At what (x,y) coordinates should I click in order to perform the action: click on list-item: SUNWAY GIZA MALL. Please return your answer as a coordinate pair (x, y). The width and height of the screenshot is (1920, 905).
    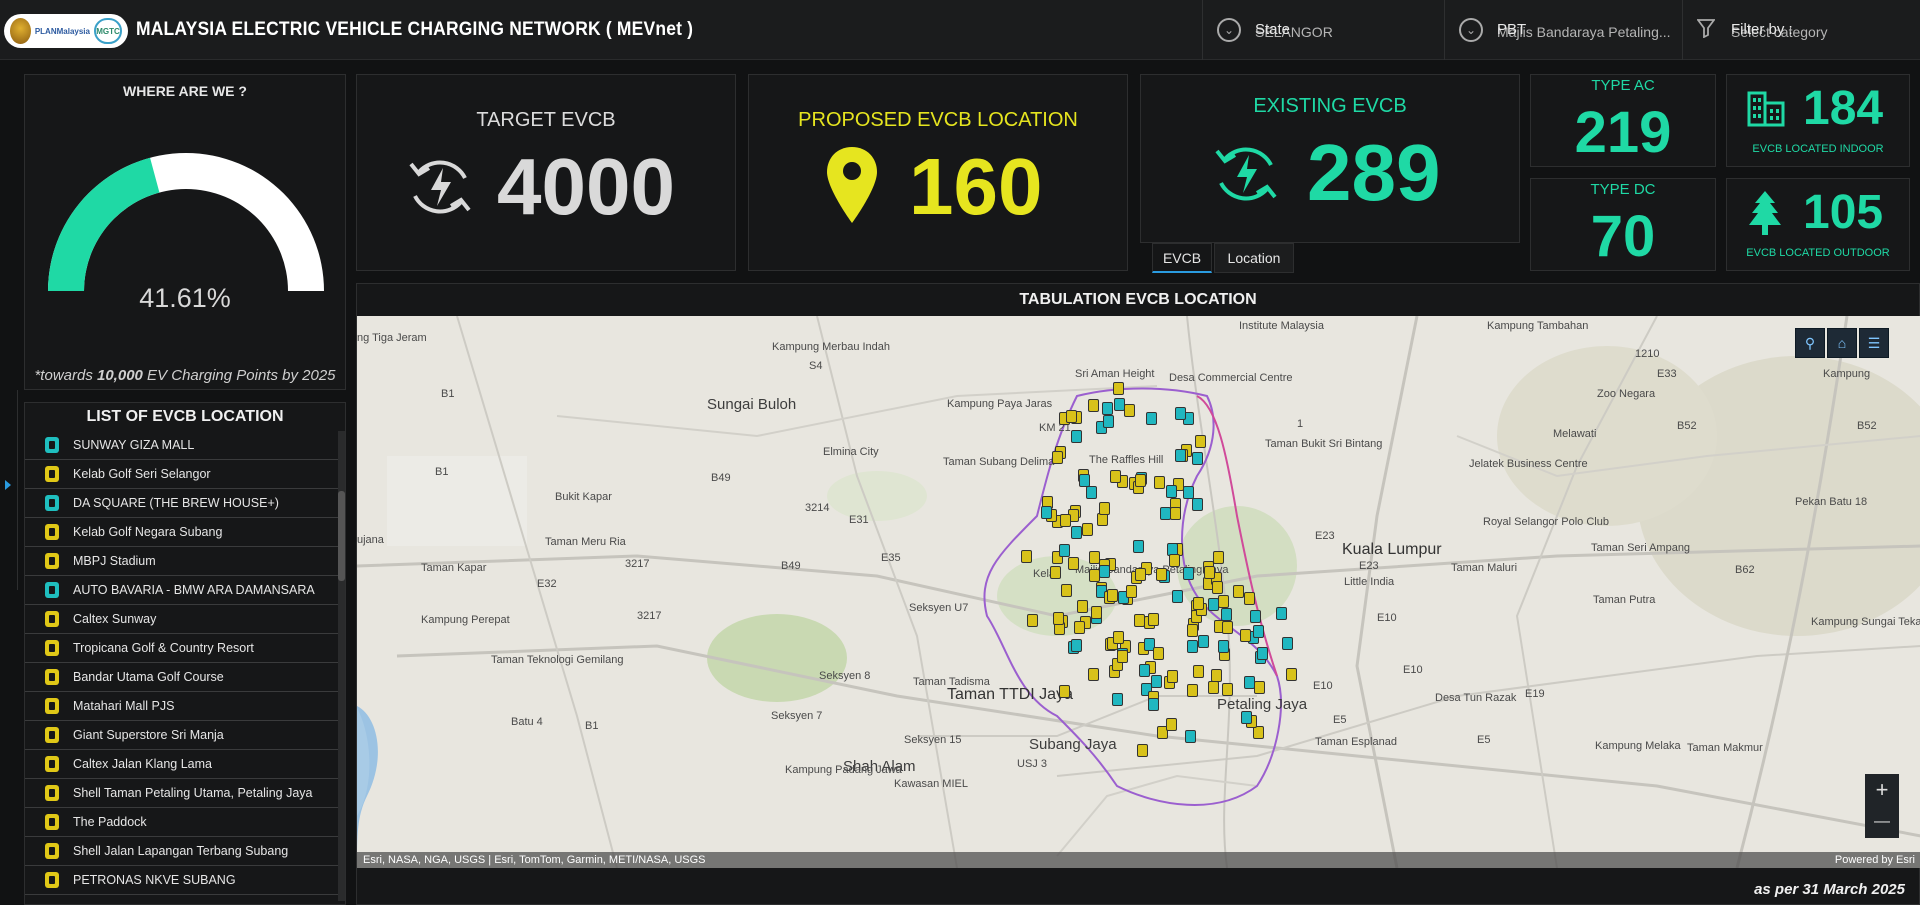
    Looking at the image, I should click on (182, 445).